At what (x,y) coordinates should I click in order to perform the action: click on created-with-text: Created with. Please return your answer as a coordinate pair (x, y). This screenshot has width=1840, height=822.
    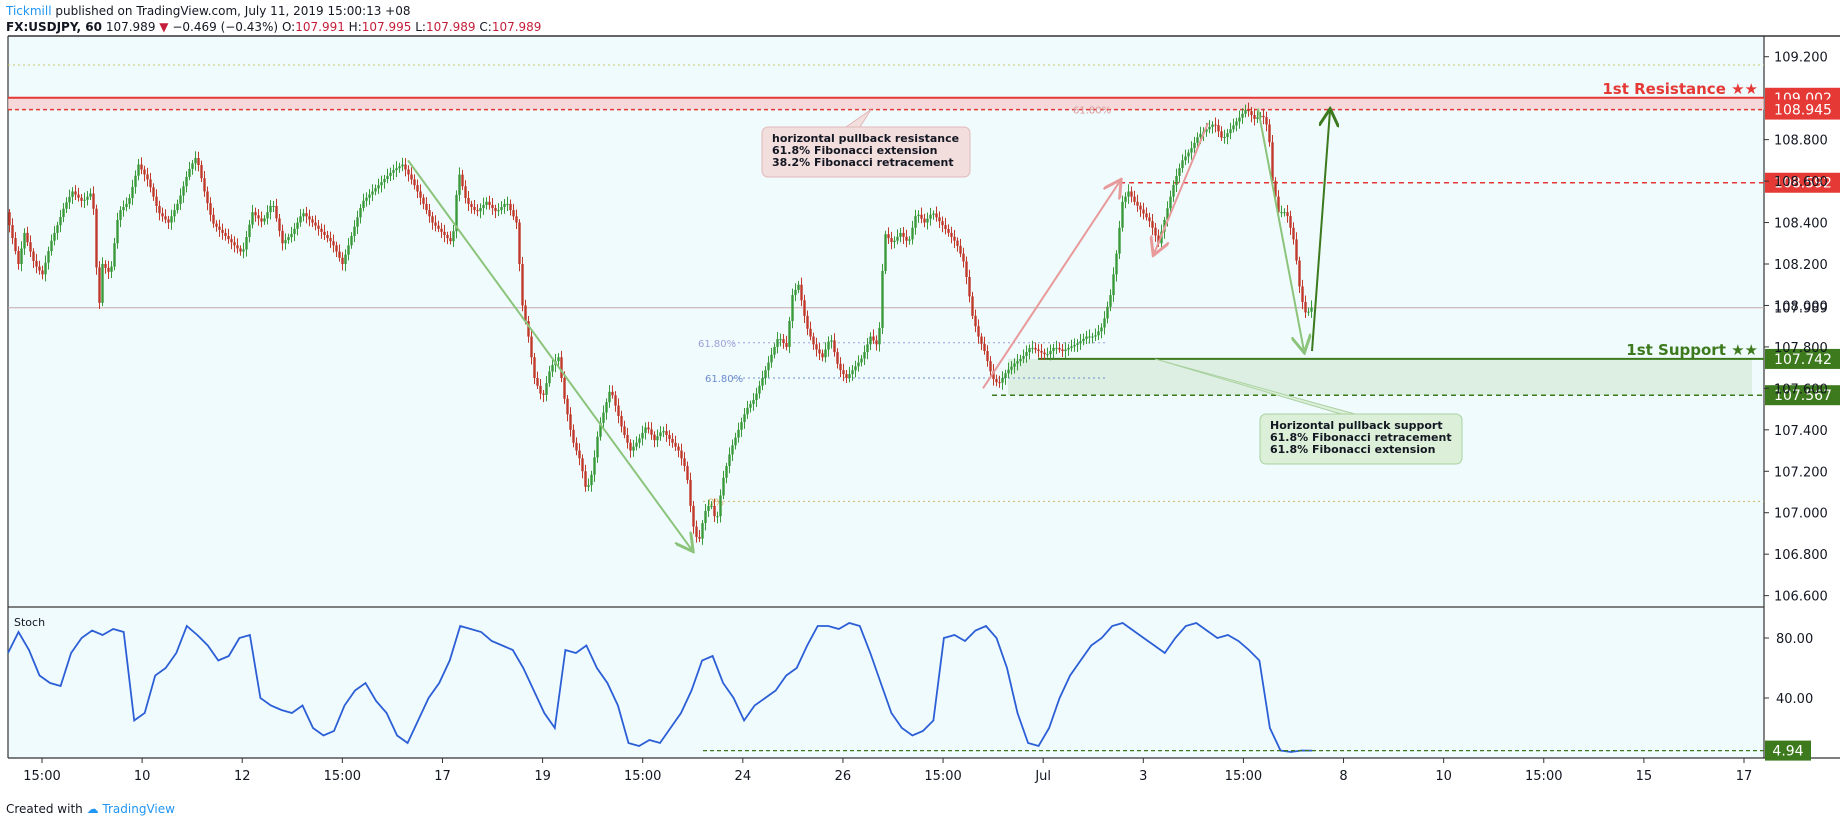
    Looking at the image, I should click on (44, 809).